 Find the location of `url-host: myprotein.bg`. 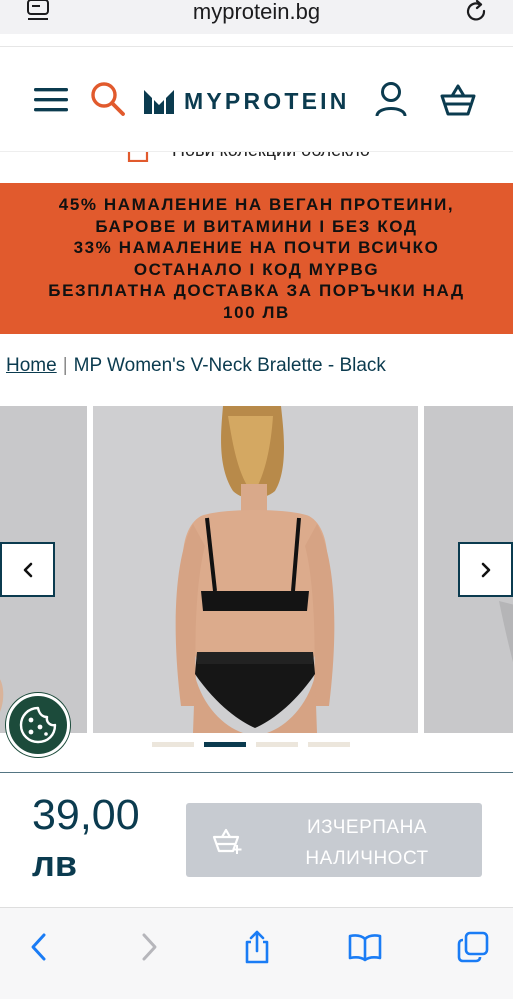

url-host: myprotein.bg is located at coordinates (256, 12).